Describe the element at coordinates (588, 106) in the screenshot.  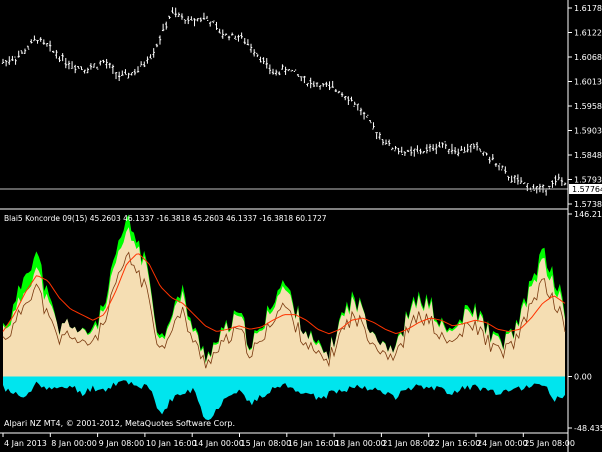
I see `price-tick-label: 1.59585` at that location.